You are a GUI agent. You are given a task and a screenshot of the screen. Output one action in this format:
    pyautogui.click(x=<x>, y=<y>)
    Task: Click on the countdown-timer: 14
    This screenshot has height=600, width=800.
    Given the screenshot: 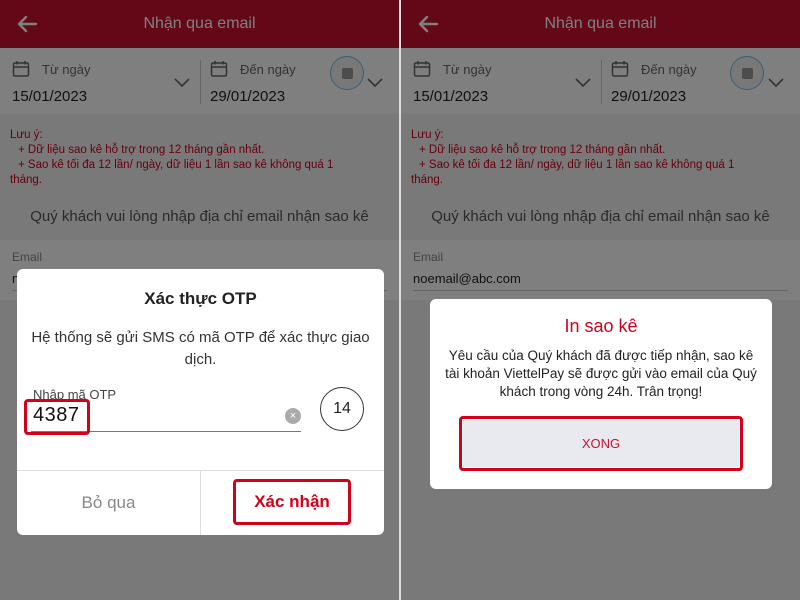 What is the action you would take?
    pyautogui.click(x=342, y=409)
    